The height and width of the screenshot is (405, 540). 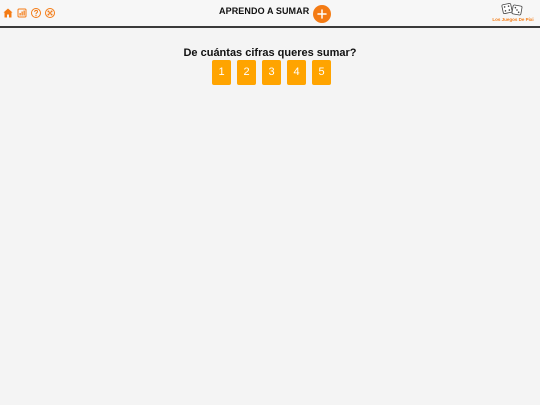 I want to click on digits-5-button: 5, so click(x=321, y=72).